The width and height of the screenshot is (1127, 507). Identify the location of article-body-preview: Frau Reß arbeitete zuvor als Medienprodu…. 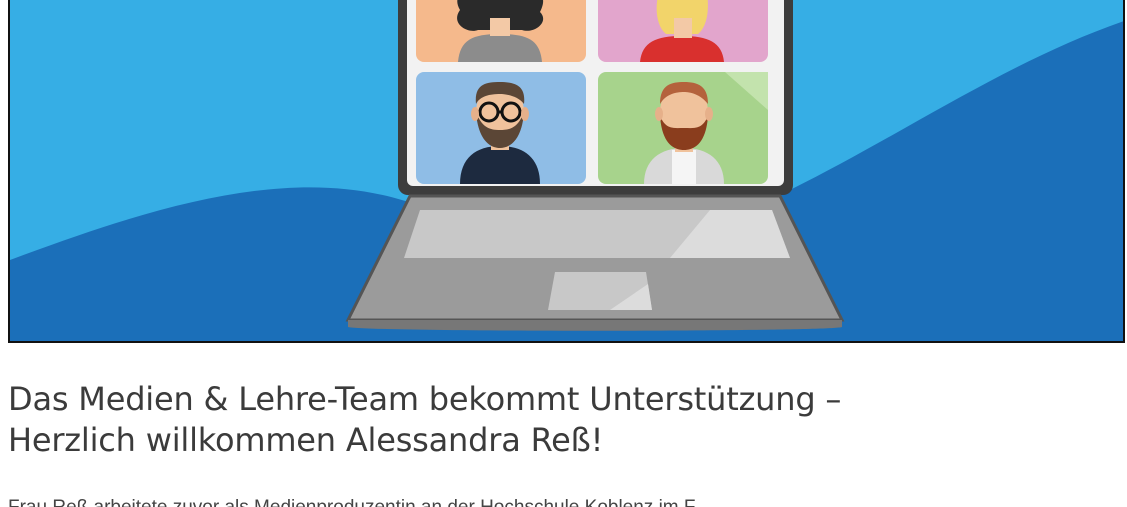
(558, 501).